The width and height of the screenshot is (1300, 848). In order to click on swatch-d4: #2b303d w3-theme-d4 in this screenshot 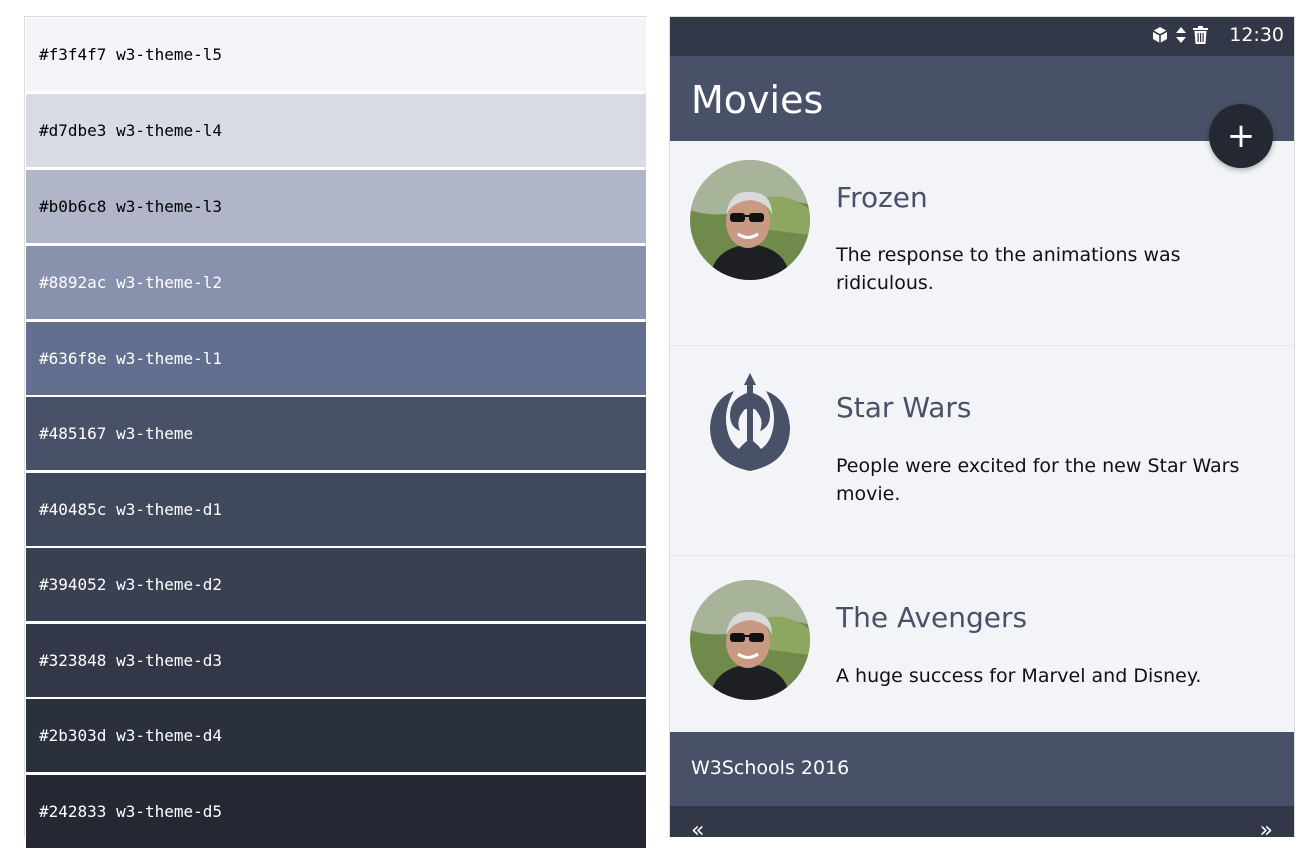, I will do `click(336, 735)`.